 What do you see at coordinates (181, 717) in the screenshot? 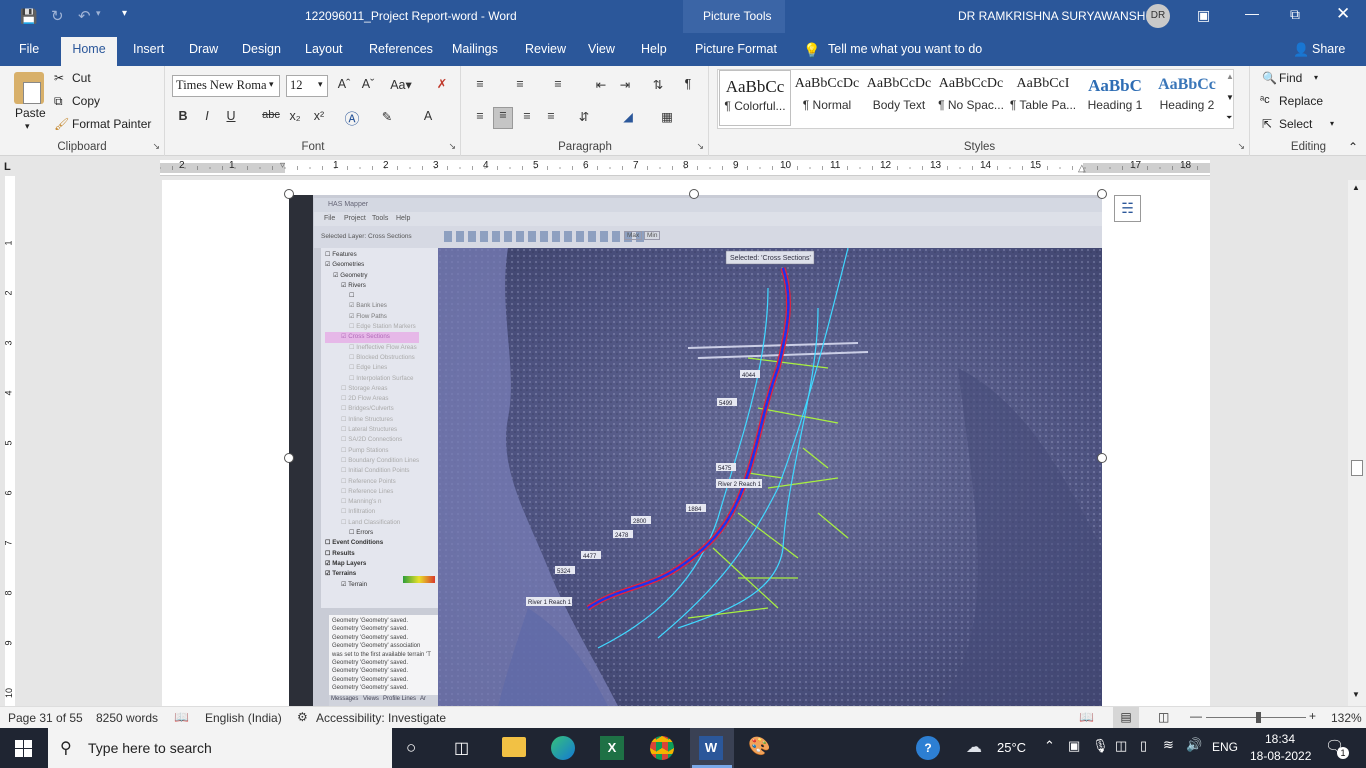
I see `proofing-icon: 📖` at bounding box center [181, 717].